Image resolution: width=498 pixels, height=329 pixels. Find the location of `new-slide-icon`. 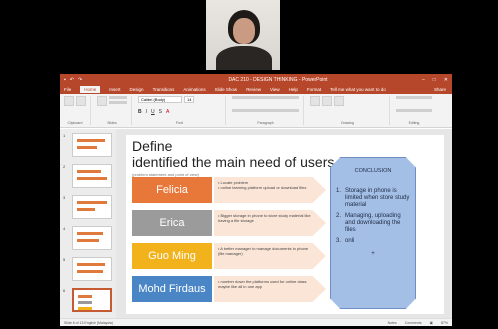

new-slide-icon is located at coordinates (102, 101).